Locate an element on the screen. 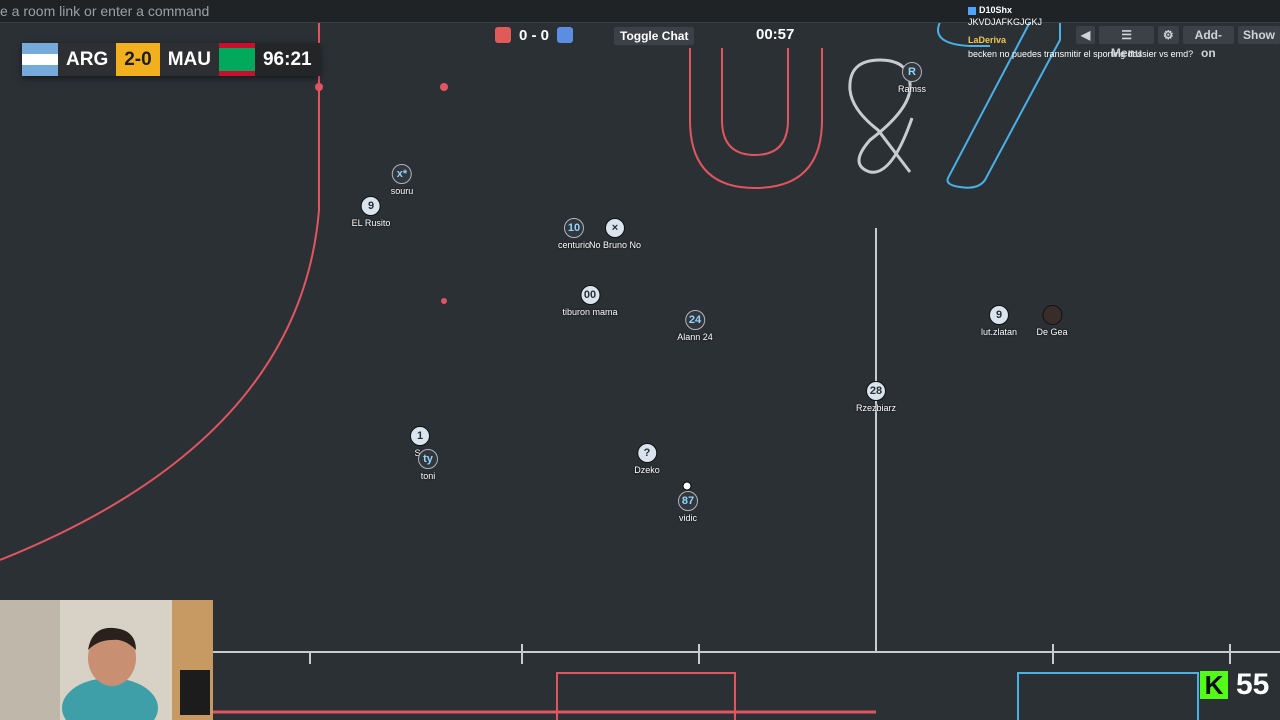 This screenshot has width=1280, height=720. menu-button: ☰ Menu is located at coordinates (1126, 43).